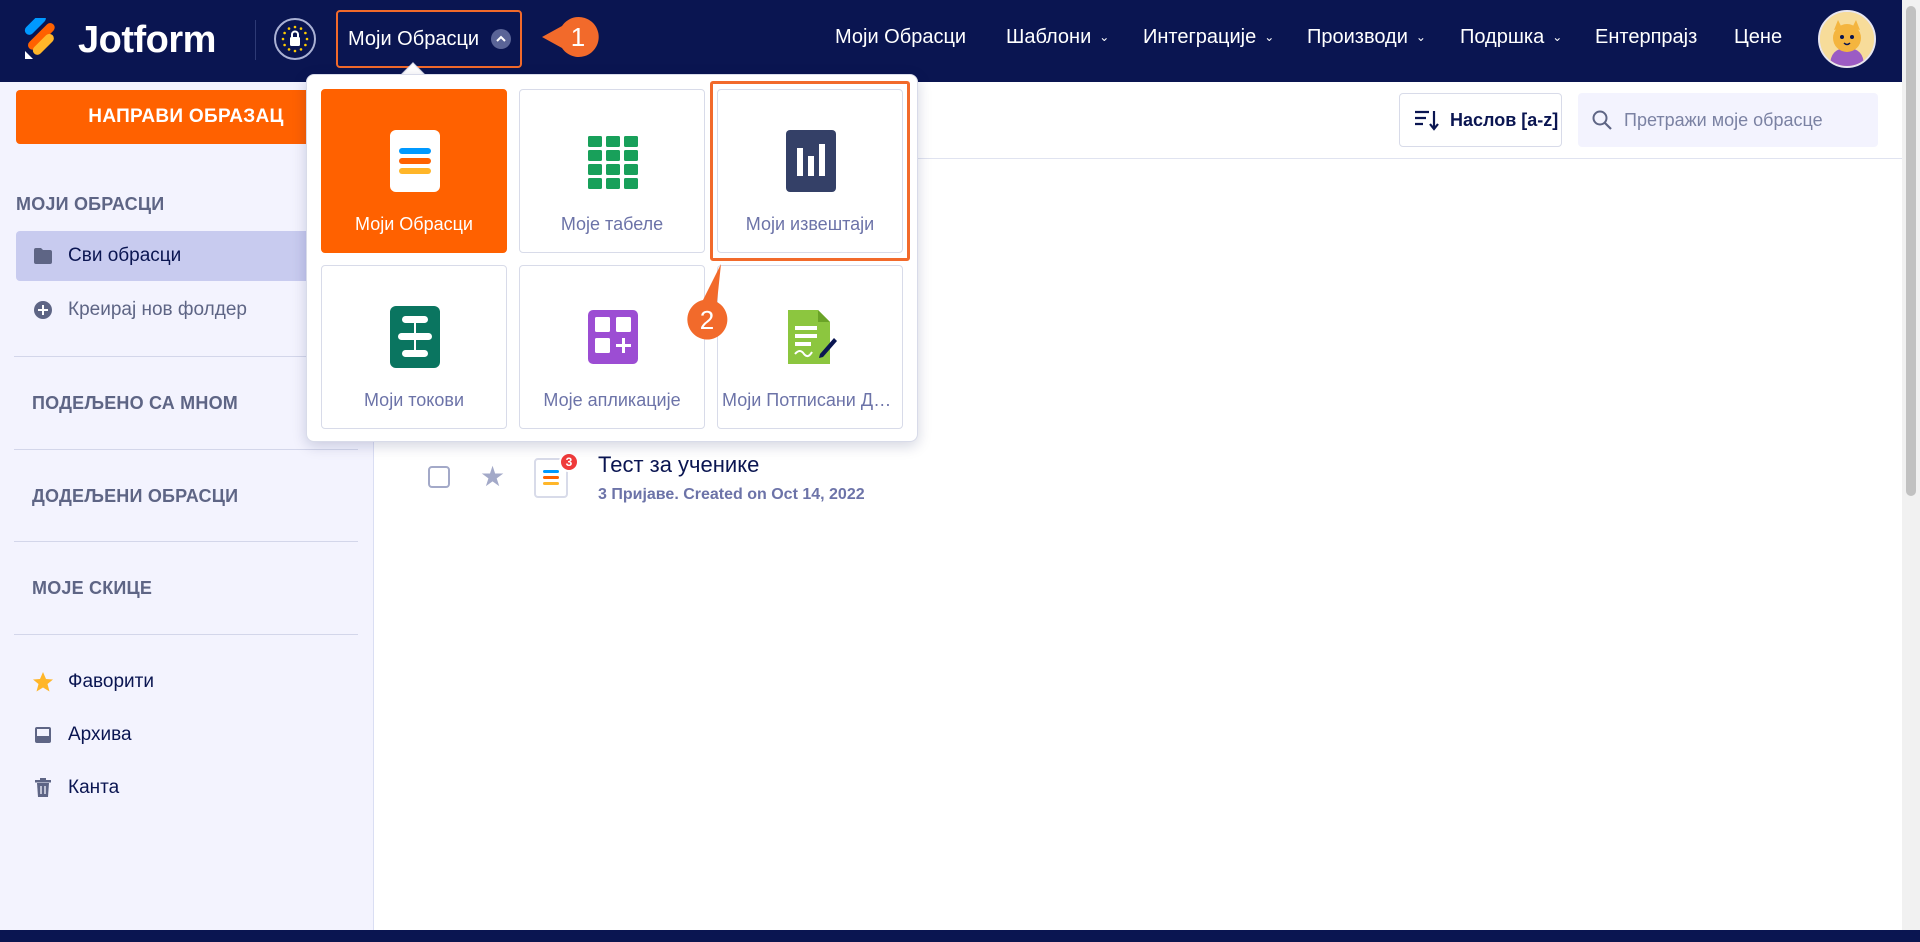 The width and height of the screenshot is (1920, 942). I want to click on form-title: Тест за ученике, so click(678, 465).